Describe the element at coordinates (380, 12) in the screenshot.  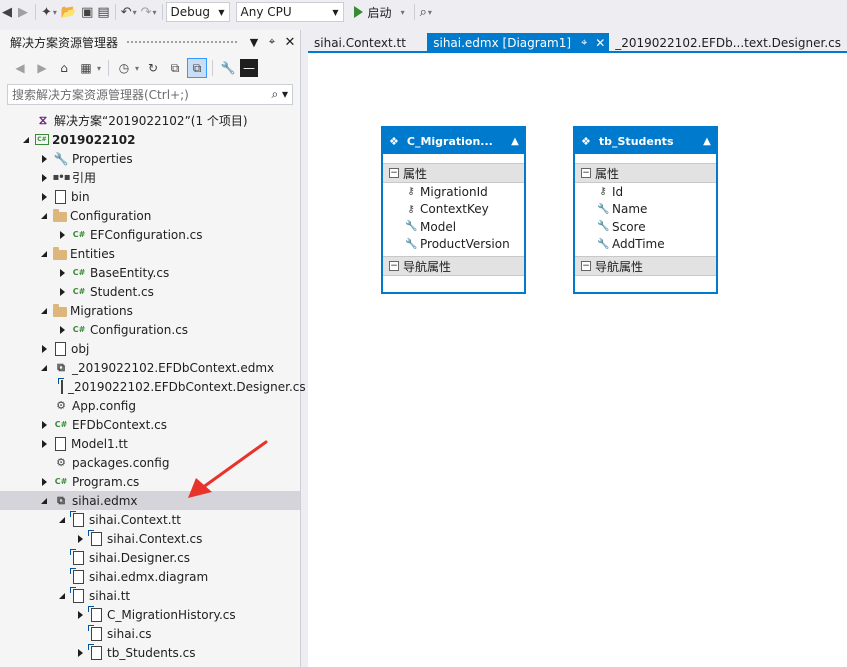
I see `start-debugging-button: 启动 ▾` at that location.